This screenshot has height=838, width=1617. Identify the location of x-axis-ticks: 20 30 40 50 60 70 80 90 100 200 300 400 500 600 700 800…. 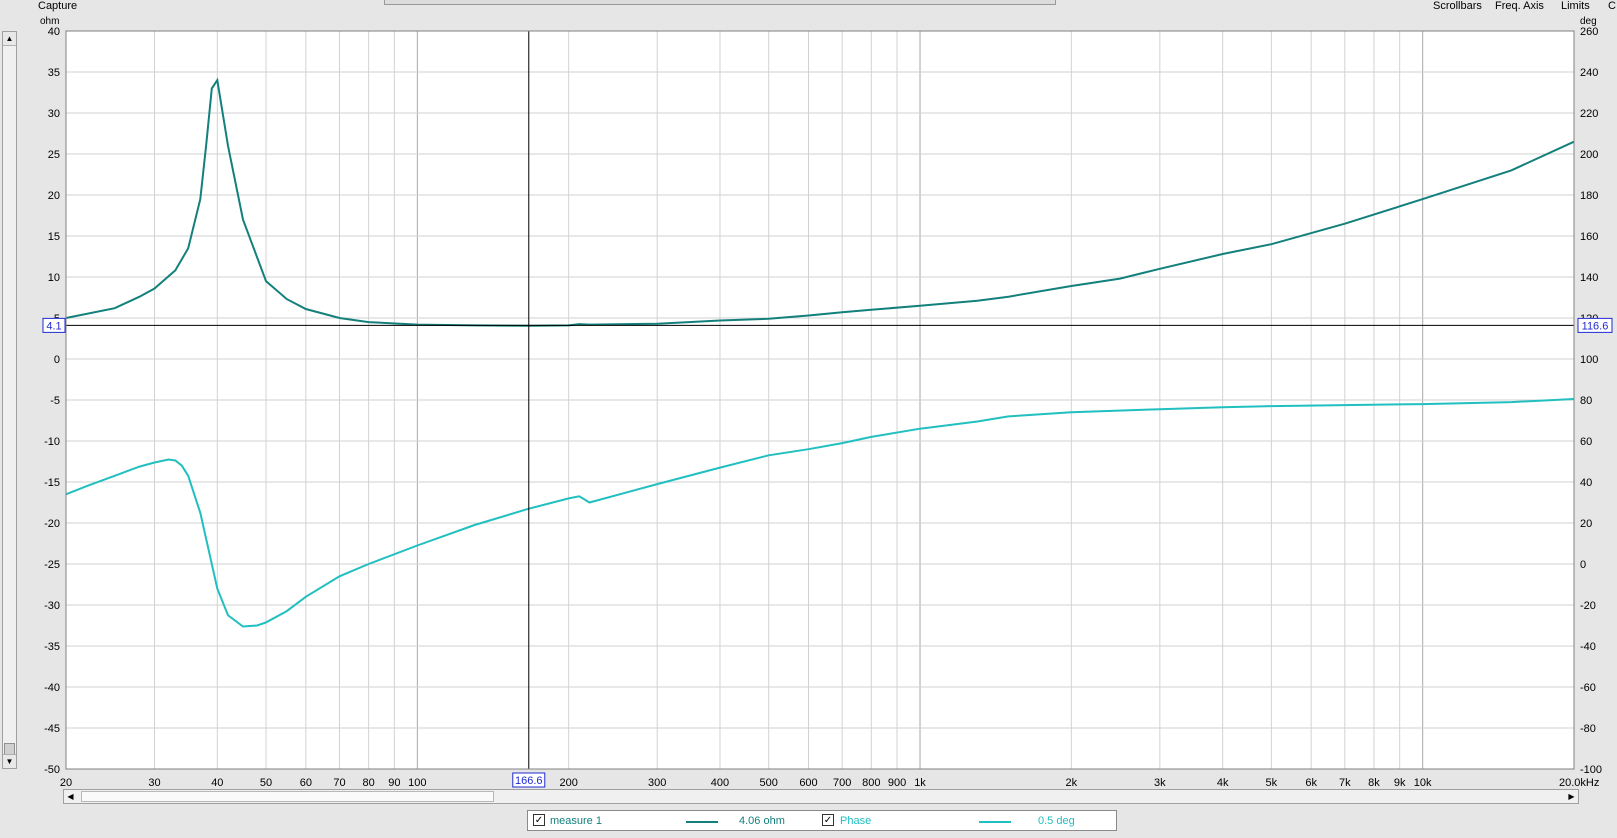
(829, 783).